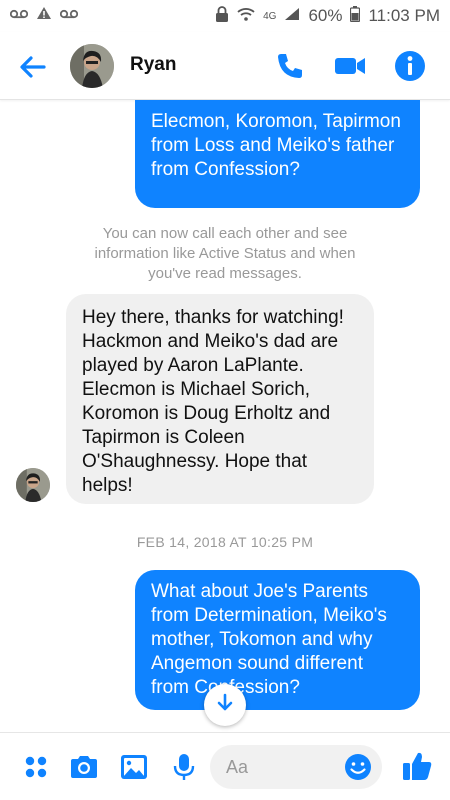 The height and width of the screenshot is (800, 450). Describe the element at coordinates (33, 67) in the screenshot. I see `back-arrow-icon` at that location.